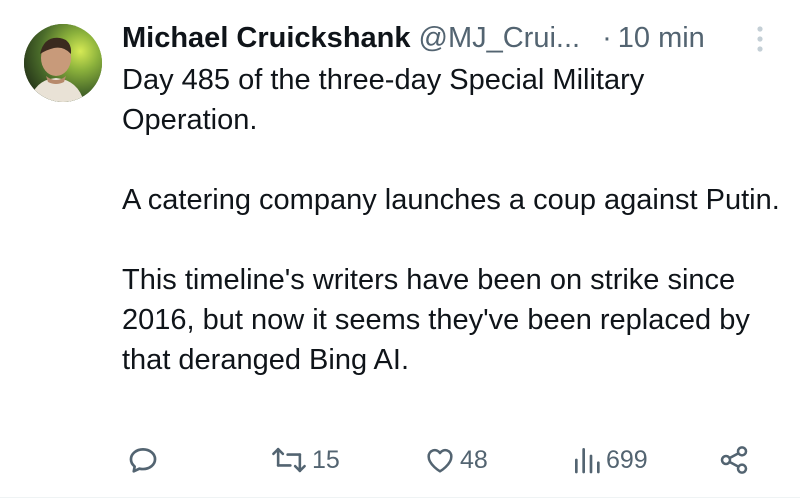 This screenshot has height=502, width=800. I want to click on profile-photo-icon, so click(63, 63).